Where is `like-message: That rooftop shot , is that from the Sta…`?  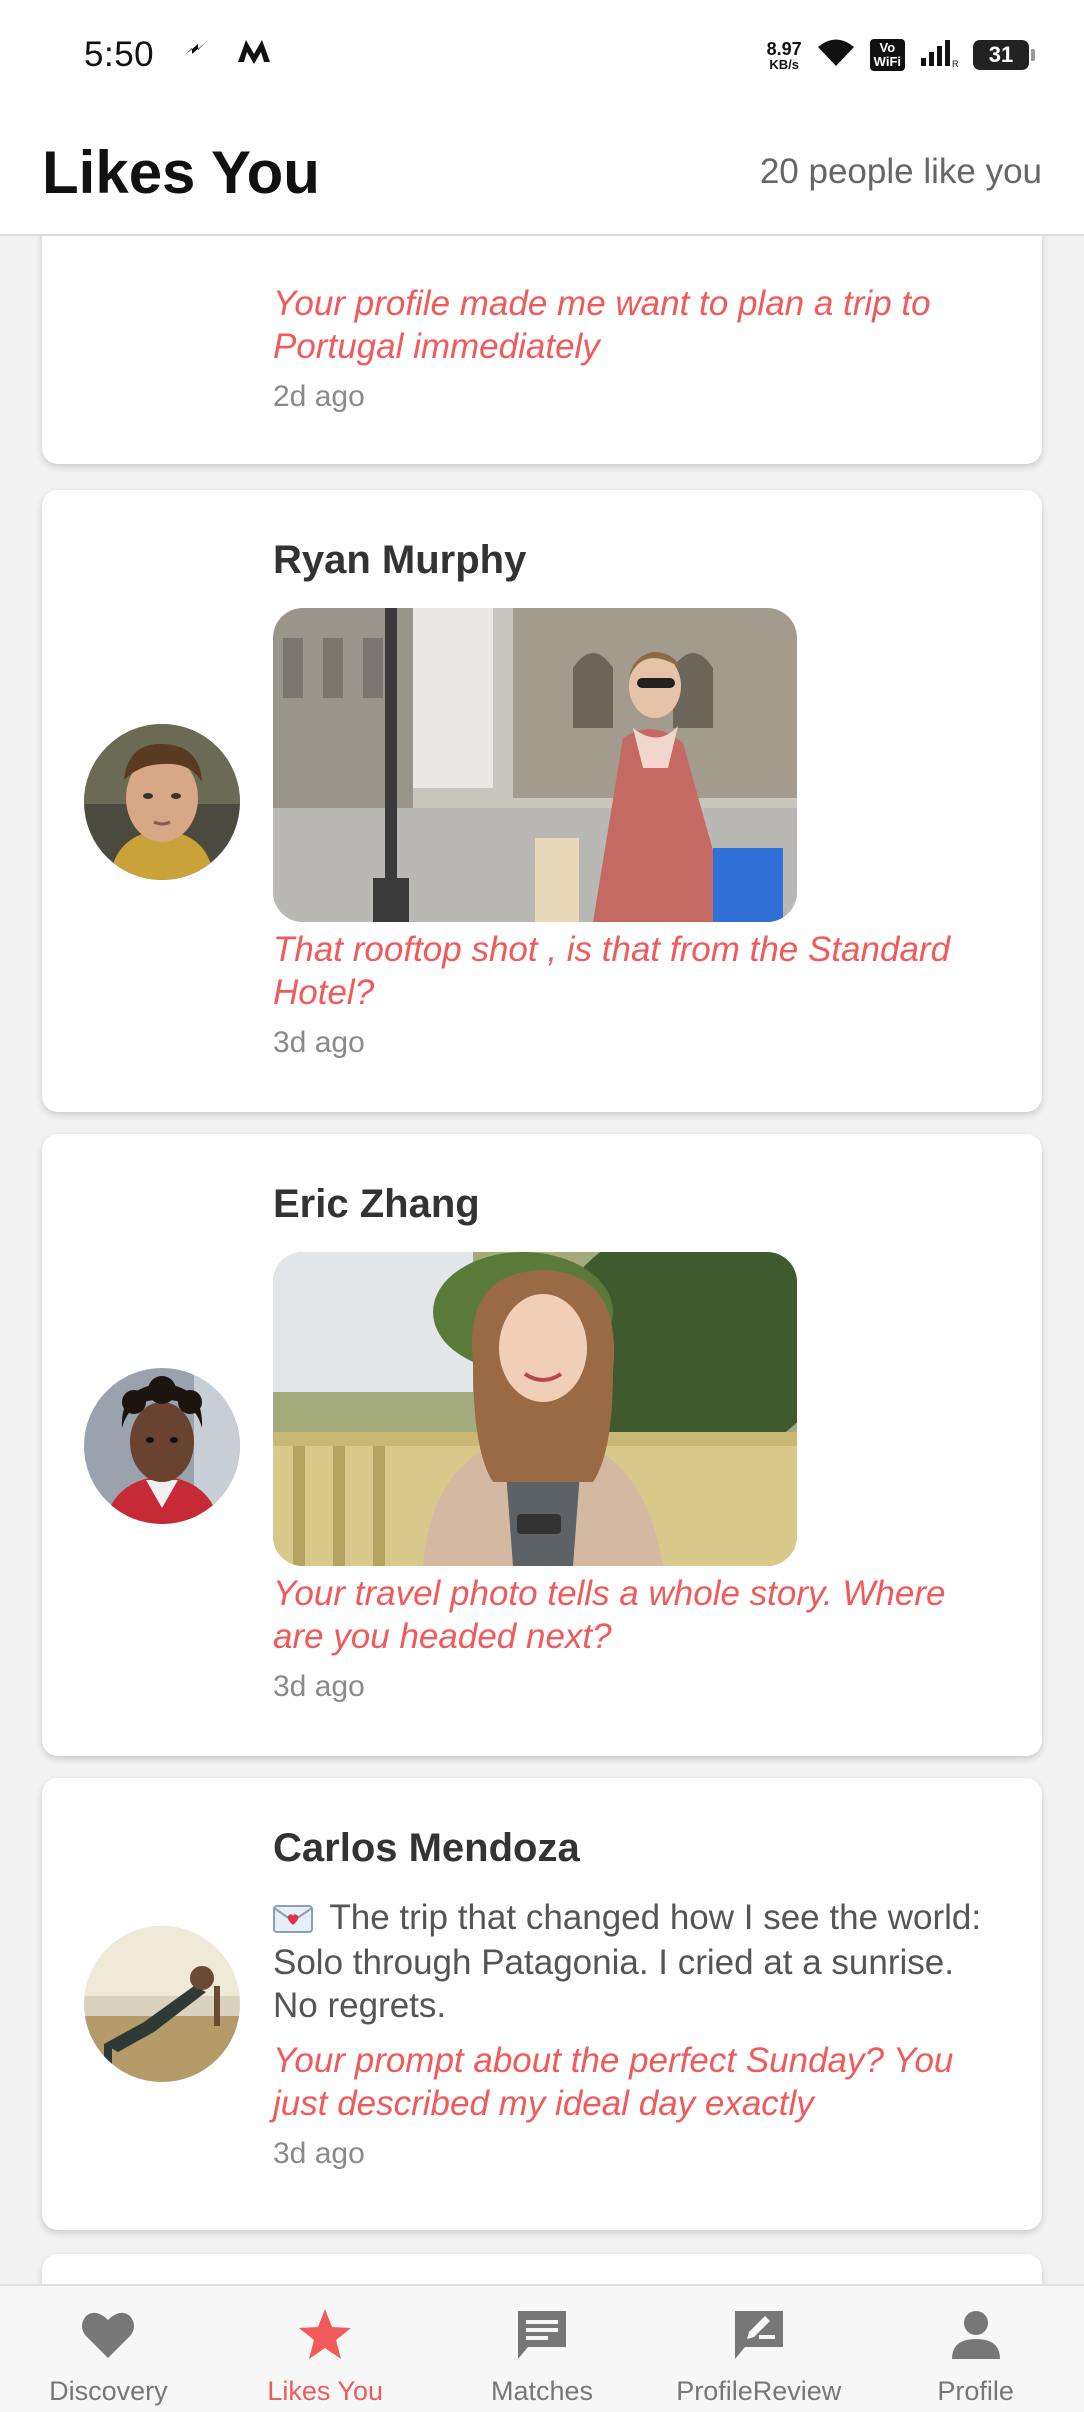
like-message: That rooftop shot , is that from the Sta… is located at coordinates (612, 971).